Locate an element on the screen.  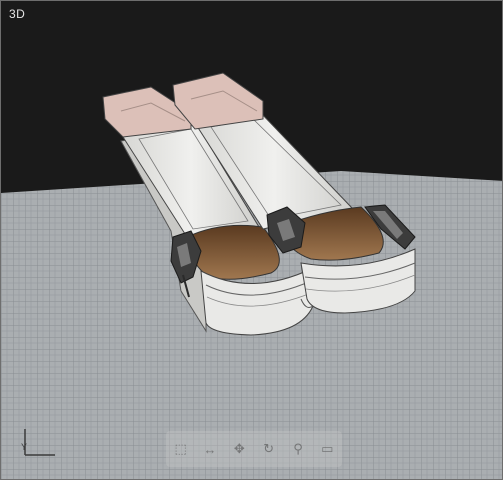
move-icon: ↔ is located at coordinates (210, 449).